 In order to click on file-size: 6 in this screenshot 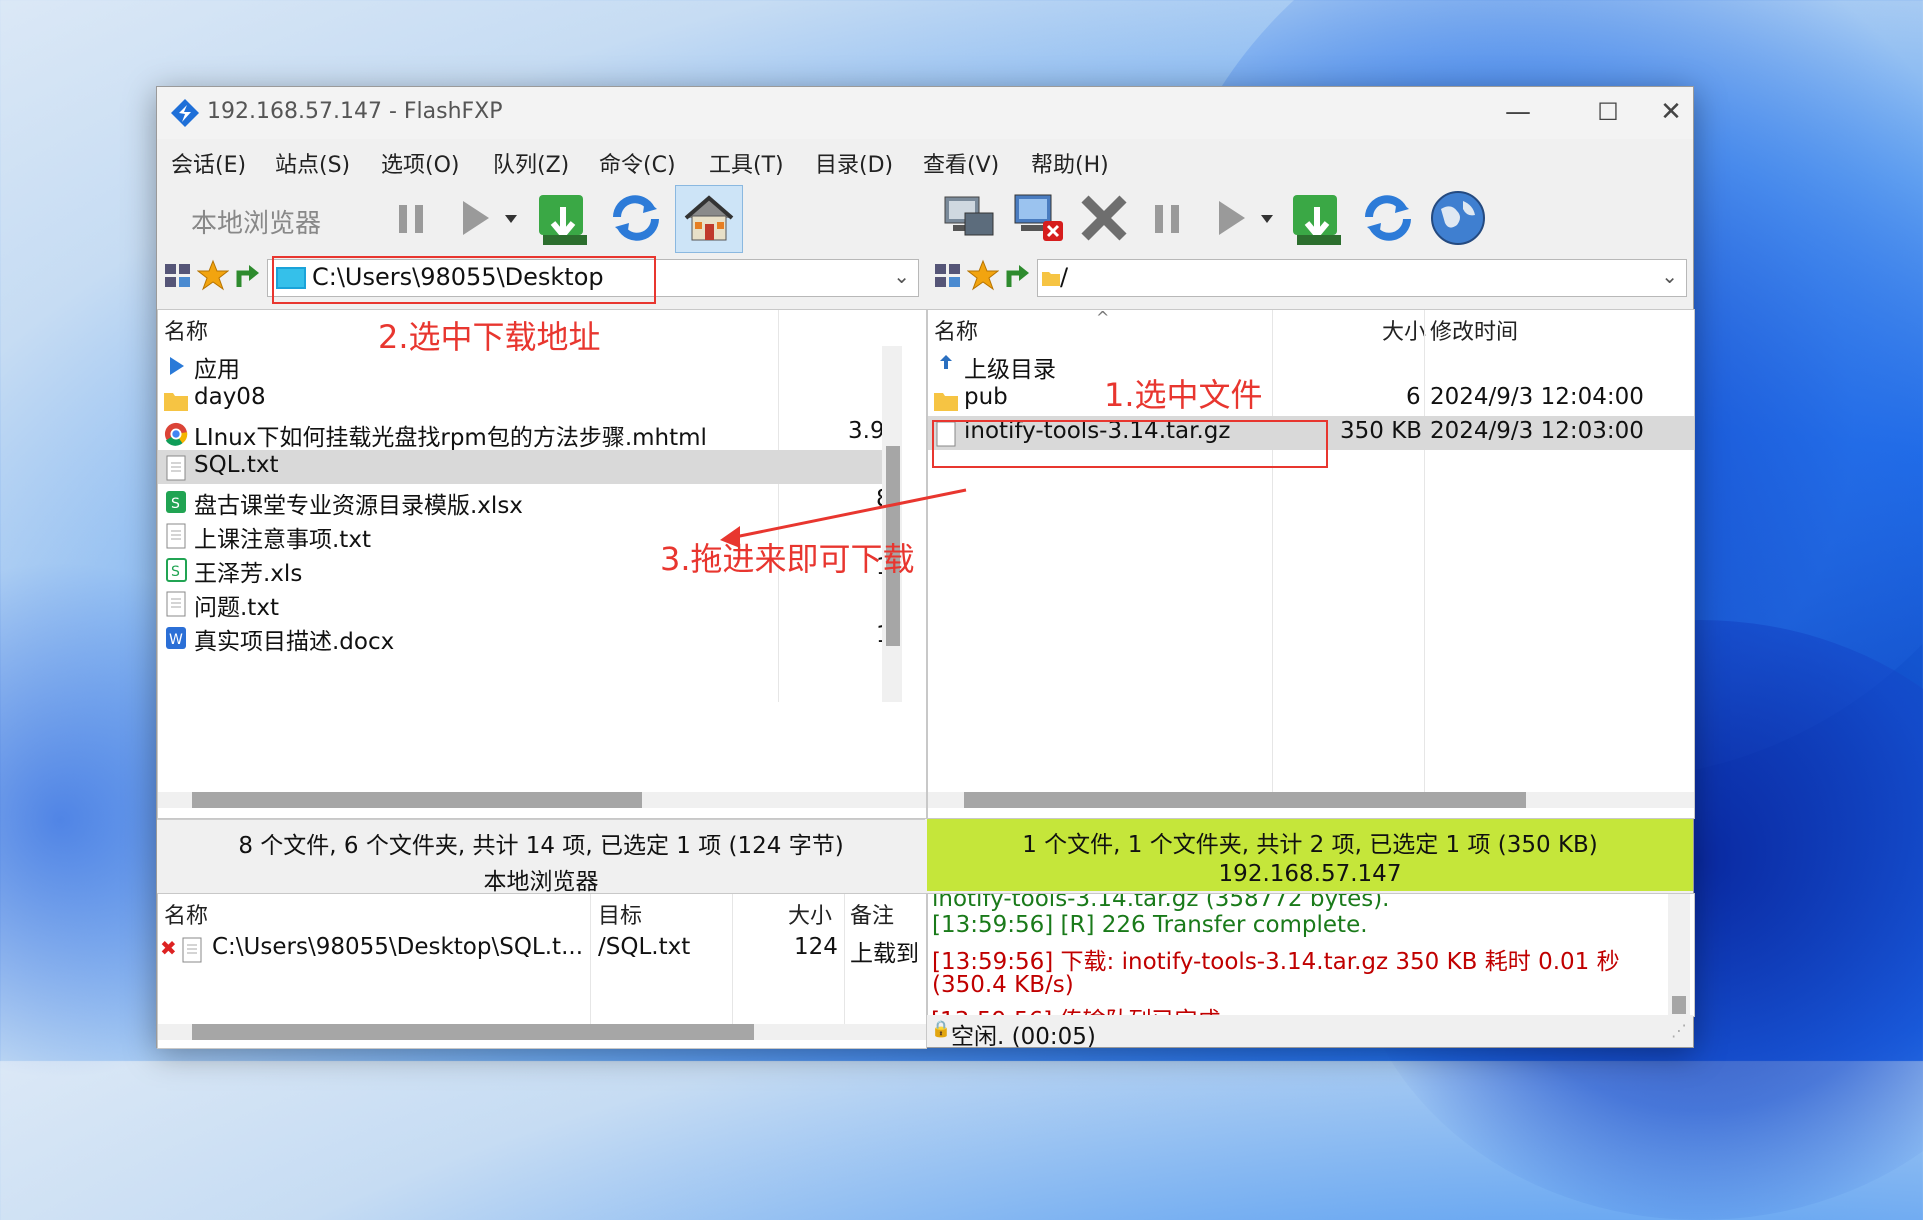, I will do `click(1413, 397)`.